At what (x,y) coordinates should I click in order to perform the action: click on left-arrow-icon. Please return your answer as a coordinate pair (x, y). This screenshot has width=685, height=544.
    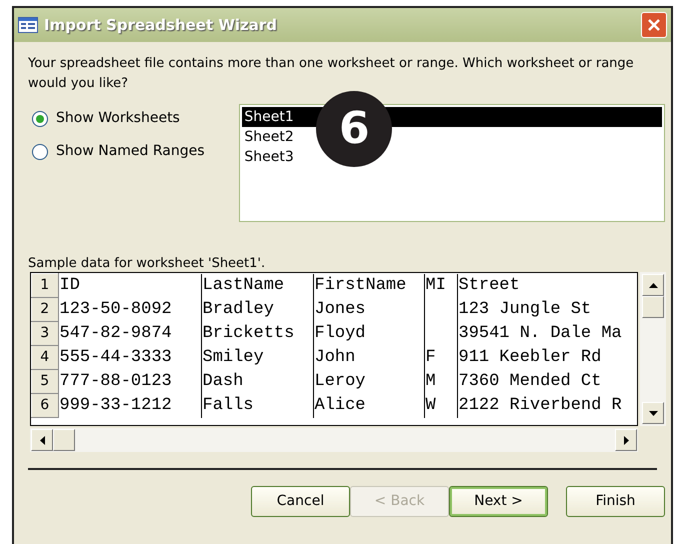
    Looking at the image, I should click on (42, 440).